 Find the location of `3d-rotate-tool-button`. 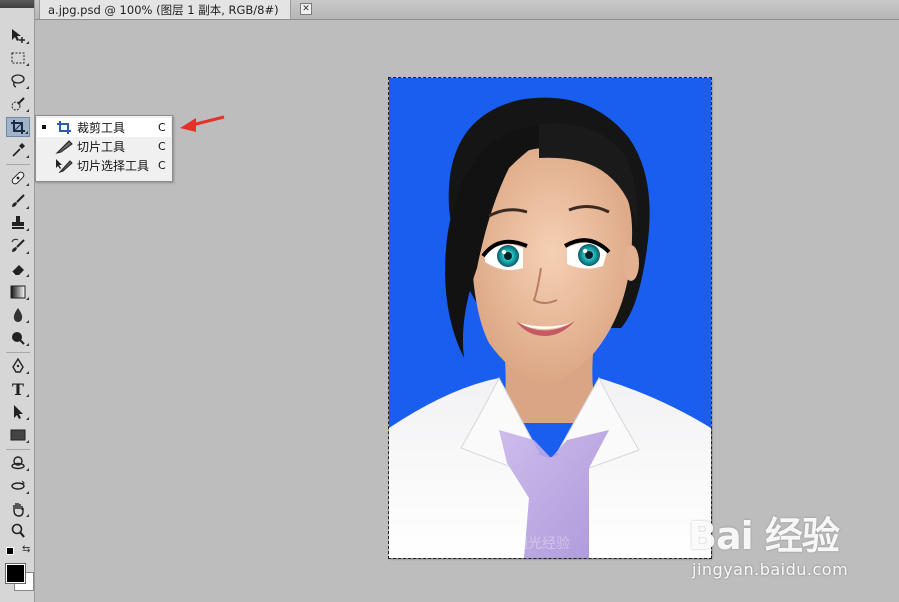

3d-rotate-tool-button is located at coordinates (18, 463).